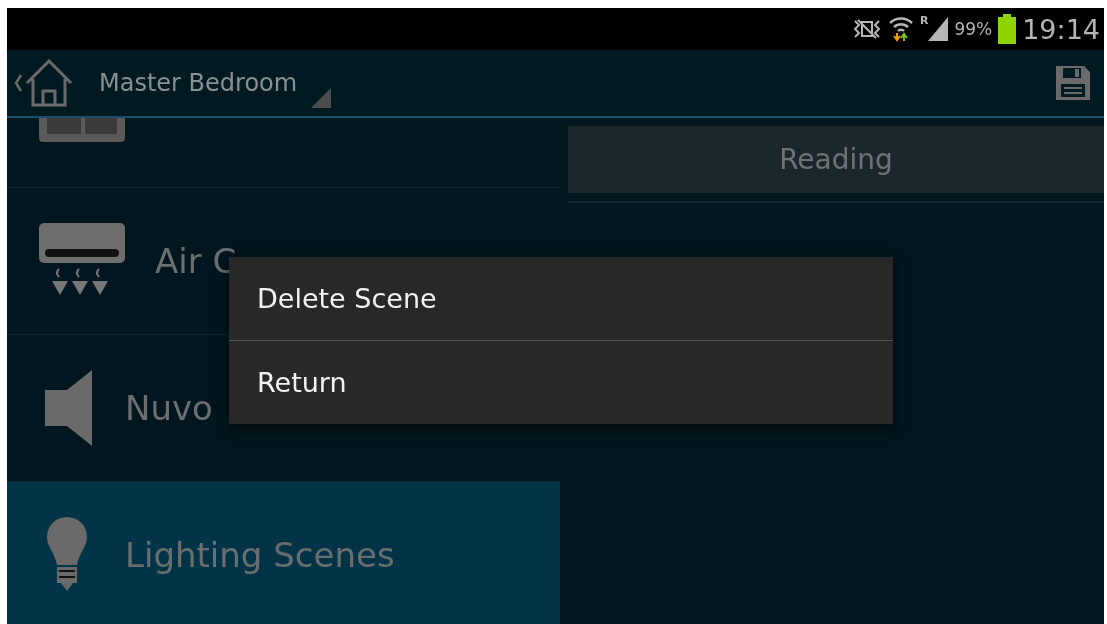  Describe the element at coordinates (169, 408) in the screenshot. I see `category-label: Nuvo` at that location.